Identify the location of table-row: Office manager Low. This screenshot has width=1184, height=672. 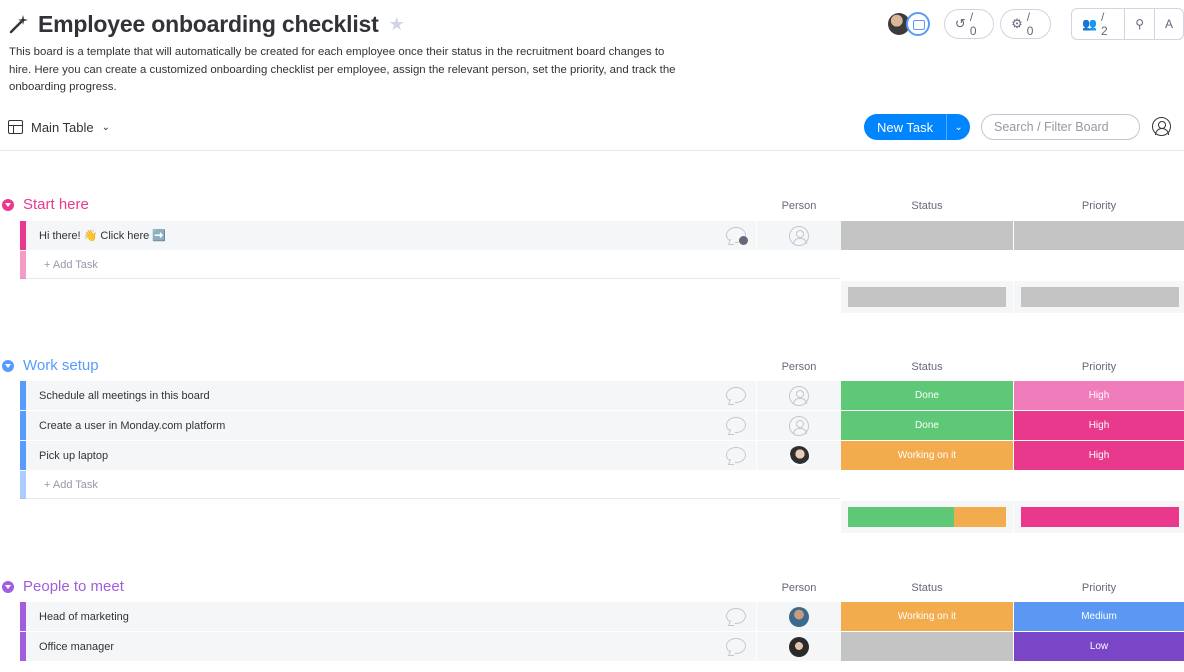
(592, 647).